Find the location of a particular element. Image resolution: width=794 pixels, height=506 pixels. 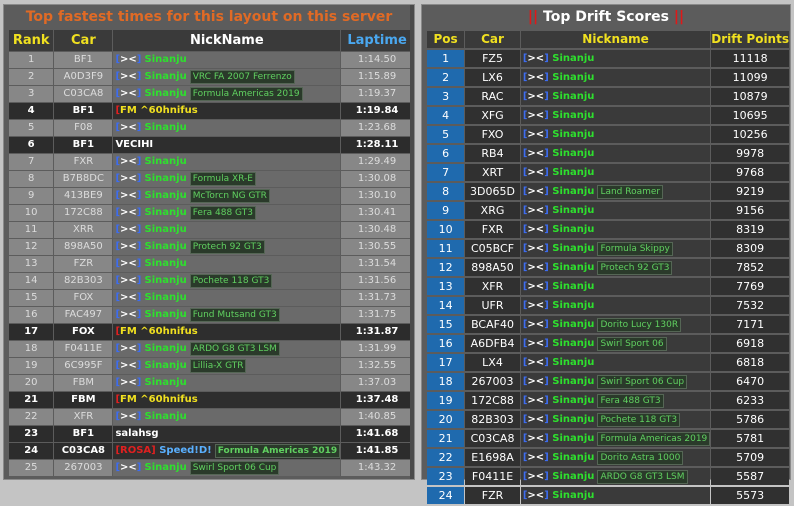

laptime-cell: 1:31.54 is located at coordinates (377, 264).